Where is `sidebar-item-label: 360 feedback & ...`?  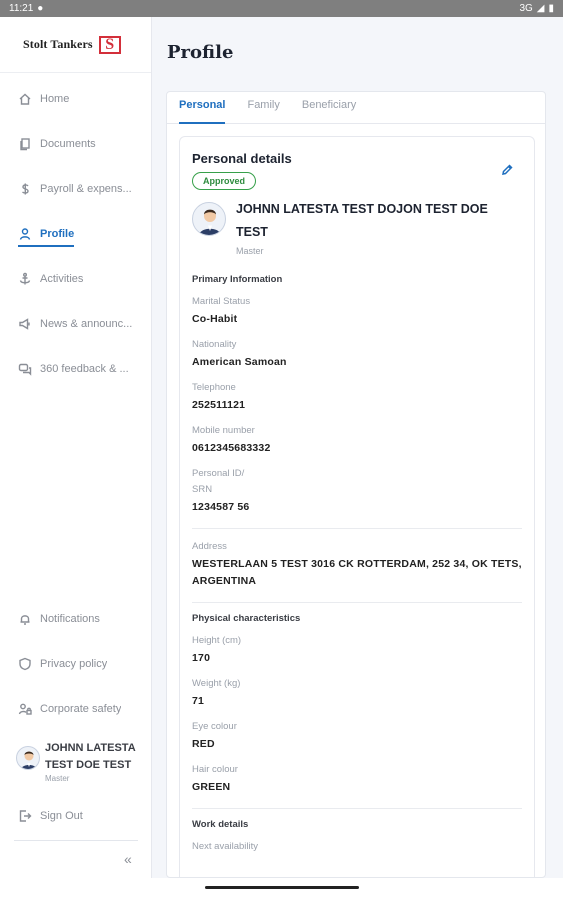
sidebar-item-label: 360 feedback & ... is located at coordinates (84, 369).